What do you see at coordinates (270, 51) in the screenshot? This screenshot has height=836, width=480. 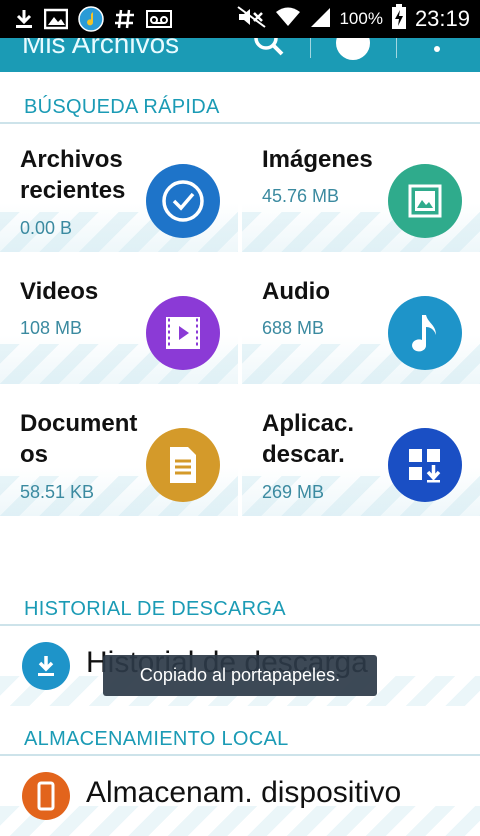 I see `search-icon` at bounding box center [270, 51].